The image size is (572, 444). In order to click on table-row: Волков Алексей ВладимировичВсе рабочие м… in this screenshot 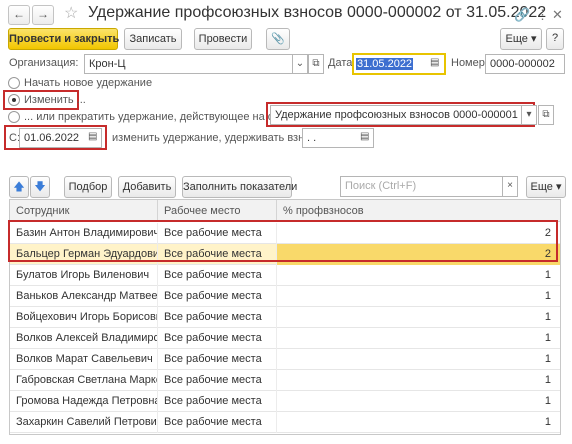, I will do `click(285, 338)`.